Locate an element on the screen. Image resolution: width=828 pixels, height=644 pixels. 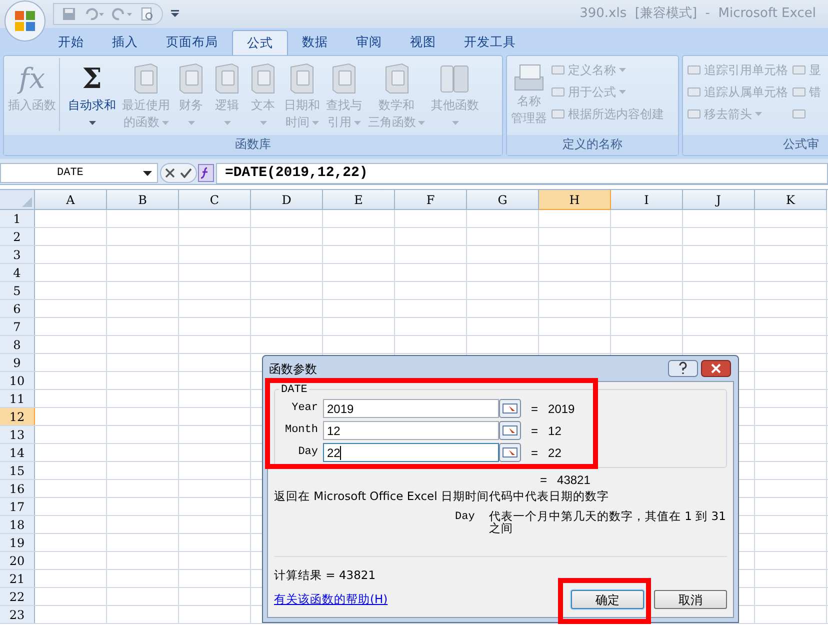
row-header: 15 is located at coordinates (17, 470).